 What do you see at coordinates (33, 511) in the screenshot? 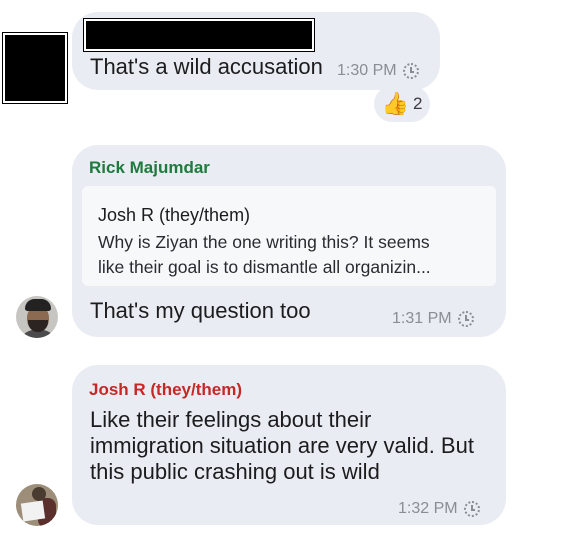
I see `avatar-sign` at bounding box center [33, 511].